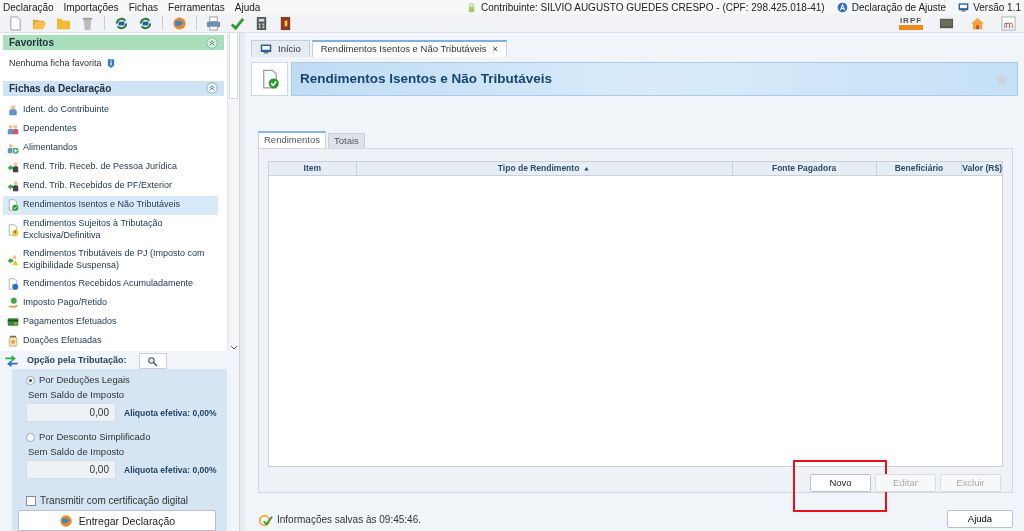 The height and width of the screenshot is (531, 1024). What do you see at coordinates (110, 64) in the screenshot?
I see `info-icon` at bounding box center [110, 64].